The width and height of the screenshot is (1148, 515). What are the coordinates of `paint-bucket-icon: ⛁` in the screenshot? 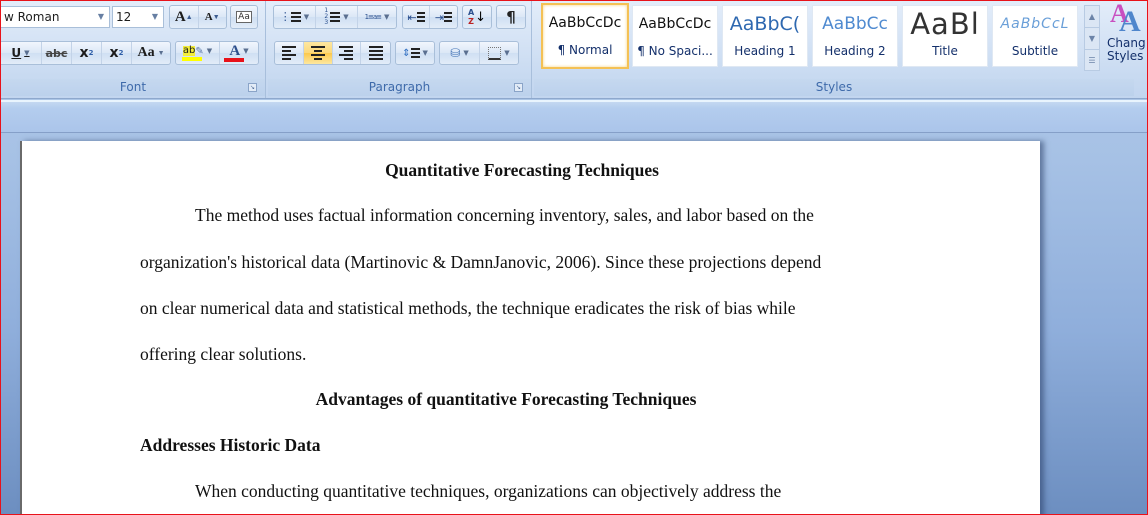 It's located at (455, 53).